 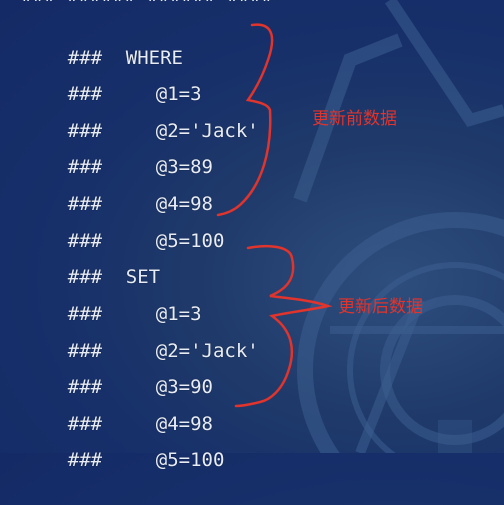 I want to click on where-line: ### WHERE, so click(x=102, y=41).